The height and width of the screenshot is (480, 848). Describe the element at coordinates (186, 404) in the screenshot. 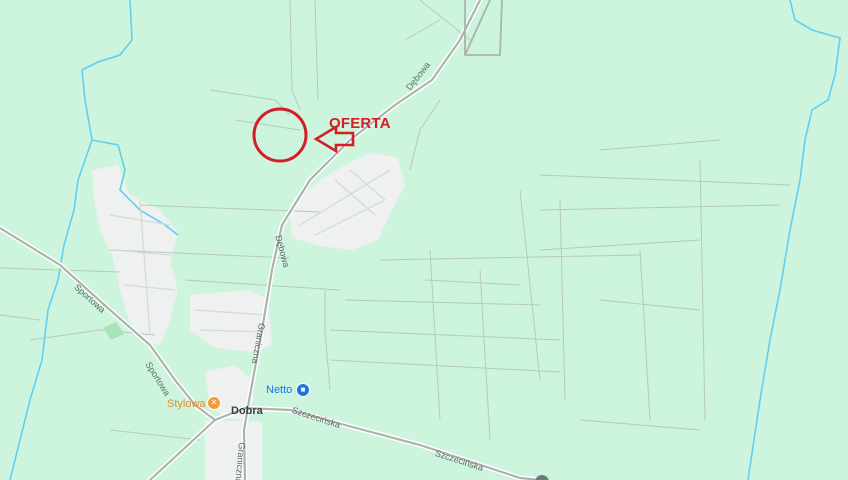

I see `poi-label-stylowa: Stylowa` at that location.